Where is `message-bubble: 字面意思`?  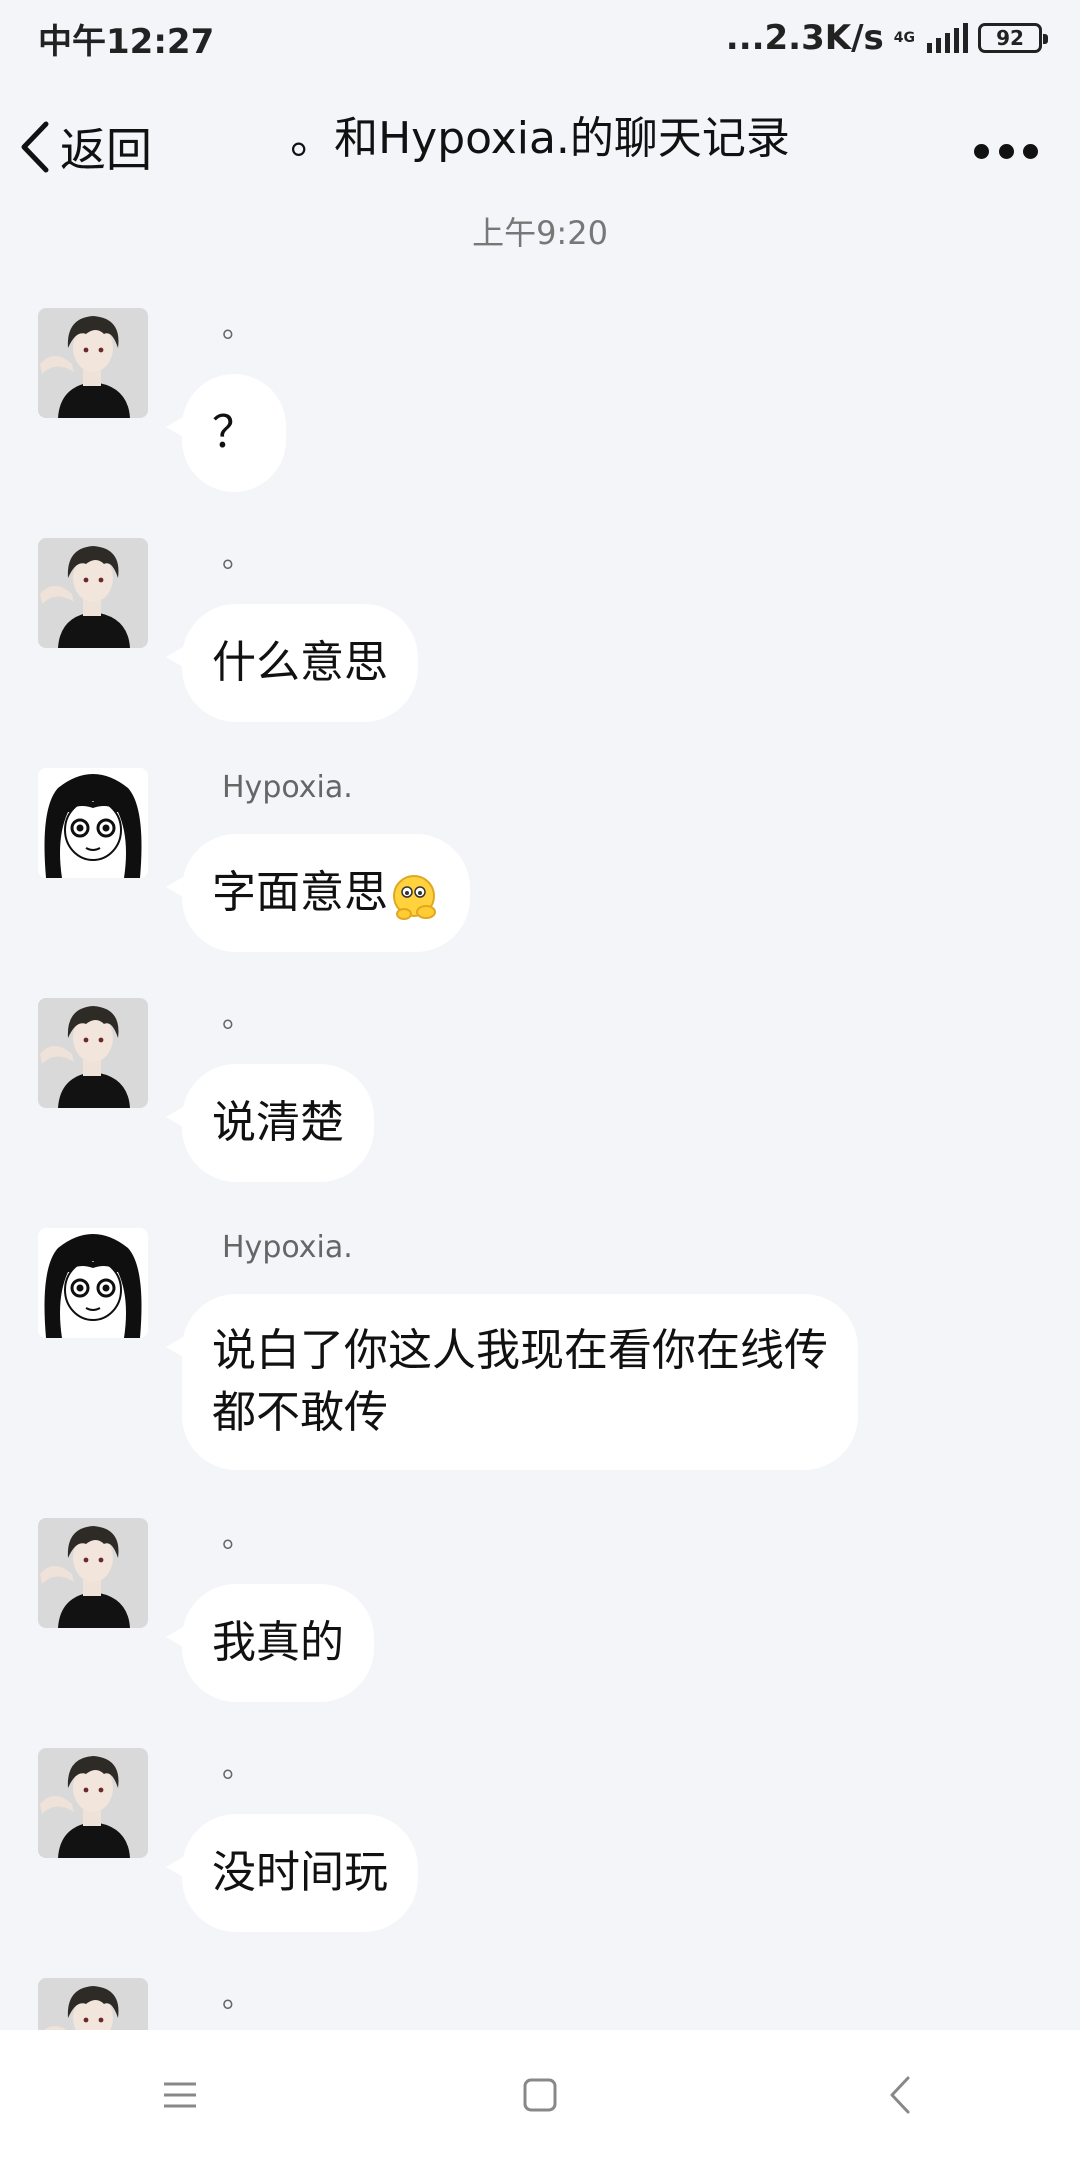
message-bubble: 字面意思 is located at coordinates (318, 893).